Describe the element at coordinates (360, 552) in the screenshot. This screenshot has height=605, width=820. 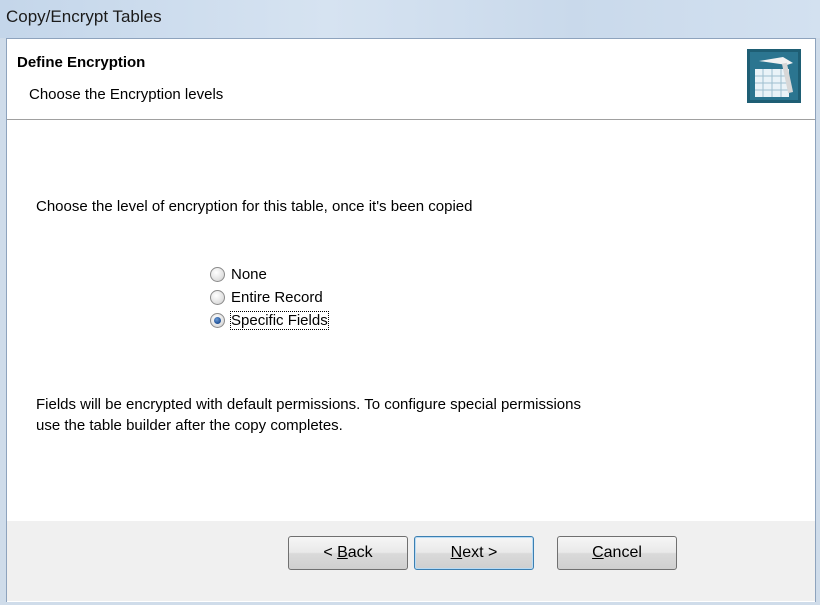
I see `back-rest: ack` at that location.